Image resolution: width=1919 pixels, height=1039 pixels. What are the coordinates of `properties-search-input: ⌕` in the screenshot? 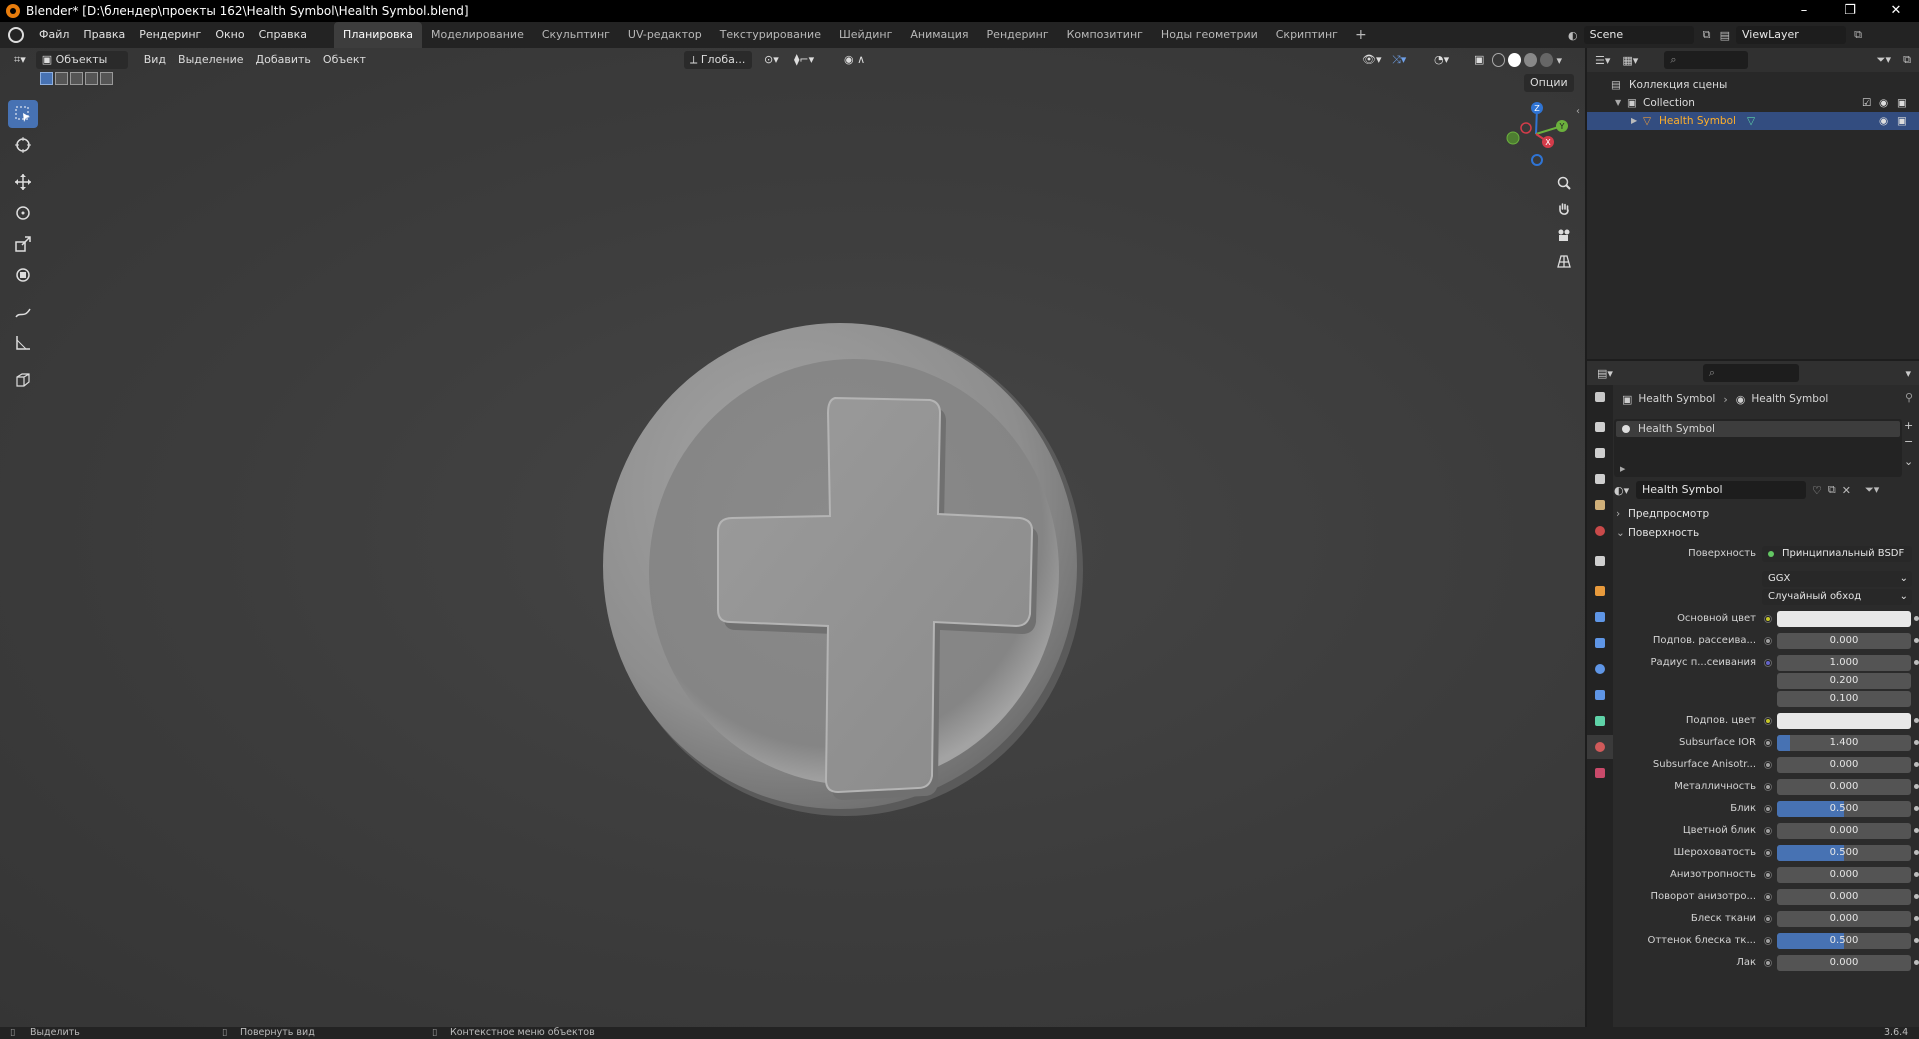 It's located at (1750, 373).